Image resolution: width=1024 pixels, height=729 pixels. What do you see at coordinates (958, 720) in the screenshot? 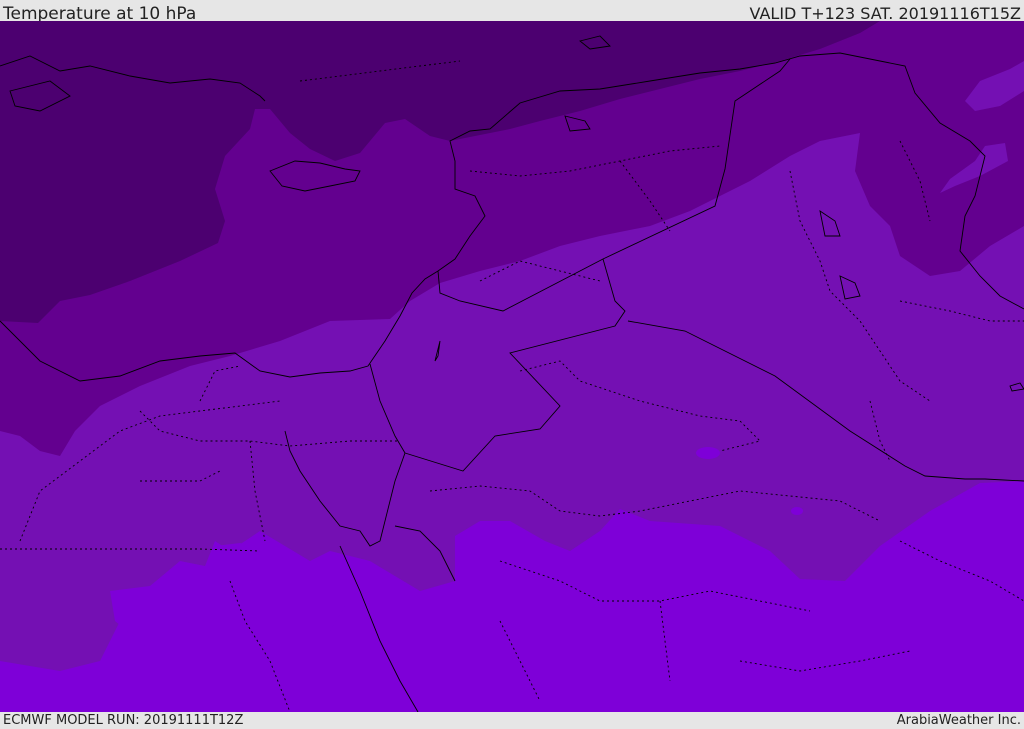
I see `credit-label: ArabiaWeather Inc.` at bounding box center [958, 720].